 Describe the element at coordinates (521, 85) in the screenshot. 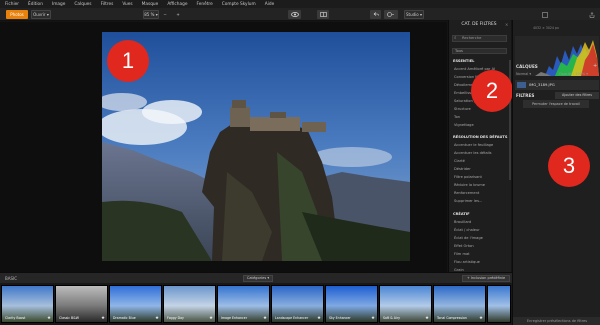

I see `layer-thumbnail` at that location.